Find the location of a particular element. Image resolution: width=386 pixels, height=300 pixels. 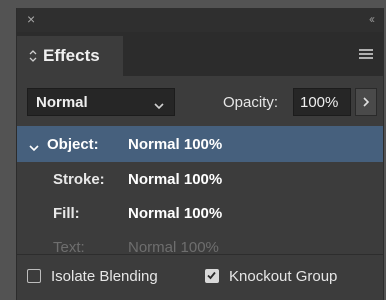

chevron-right-icon is located at coordinates (366, 102).